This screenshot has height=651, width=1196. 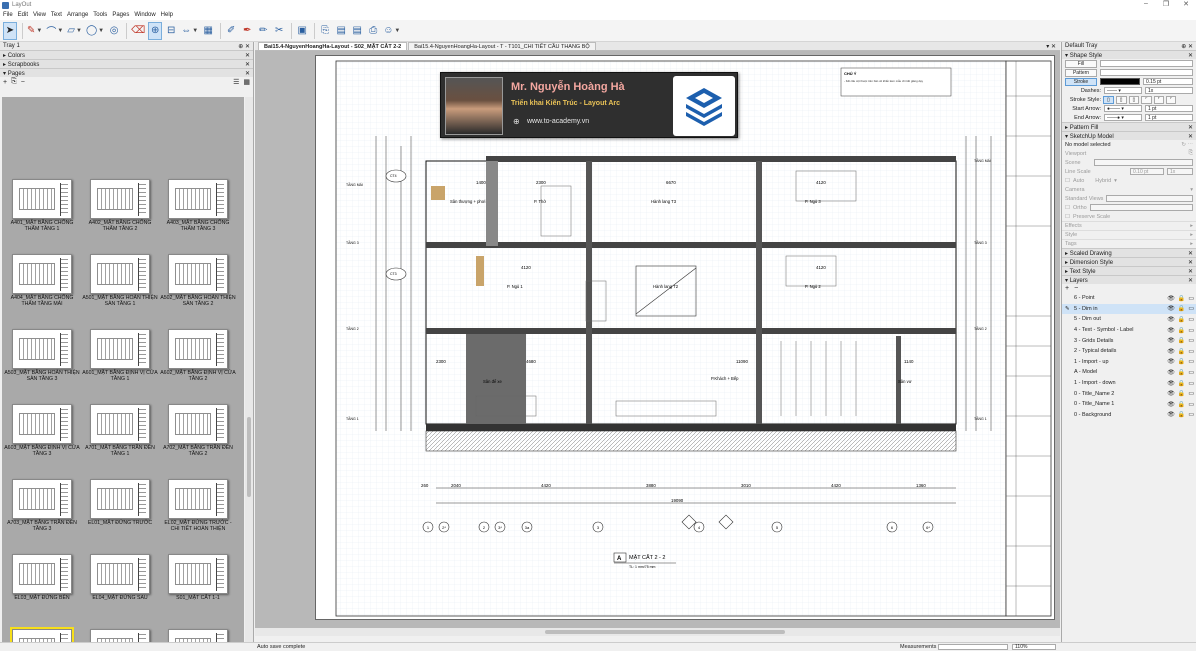 I want to click on dimension-tool-icon: ⇔ ▼, so click(x=189, y=31).